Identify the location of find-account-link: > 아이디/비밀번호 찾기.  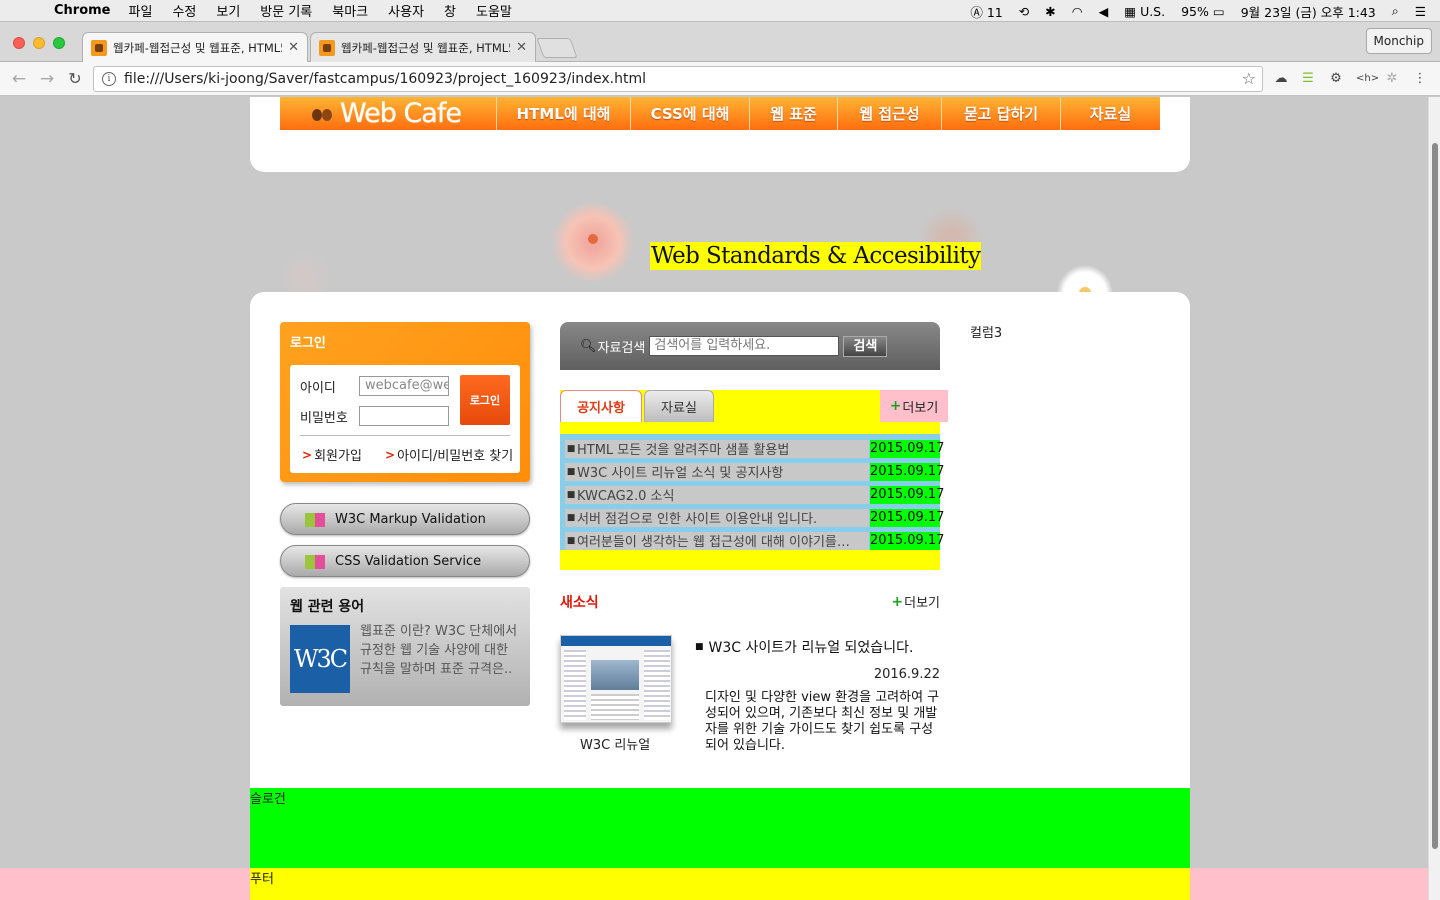
(449, 455).